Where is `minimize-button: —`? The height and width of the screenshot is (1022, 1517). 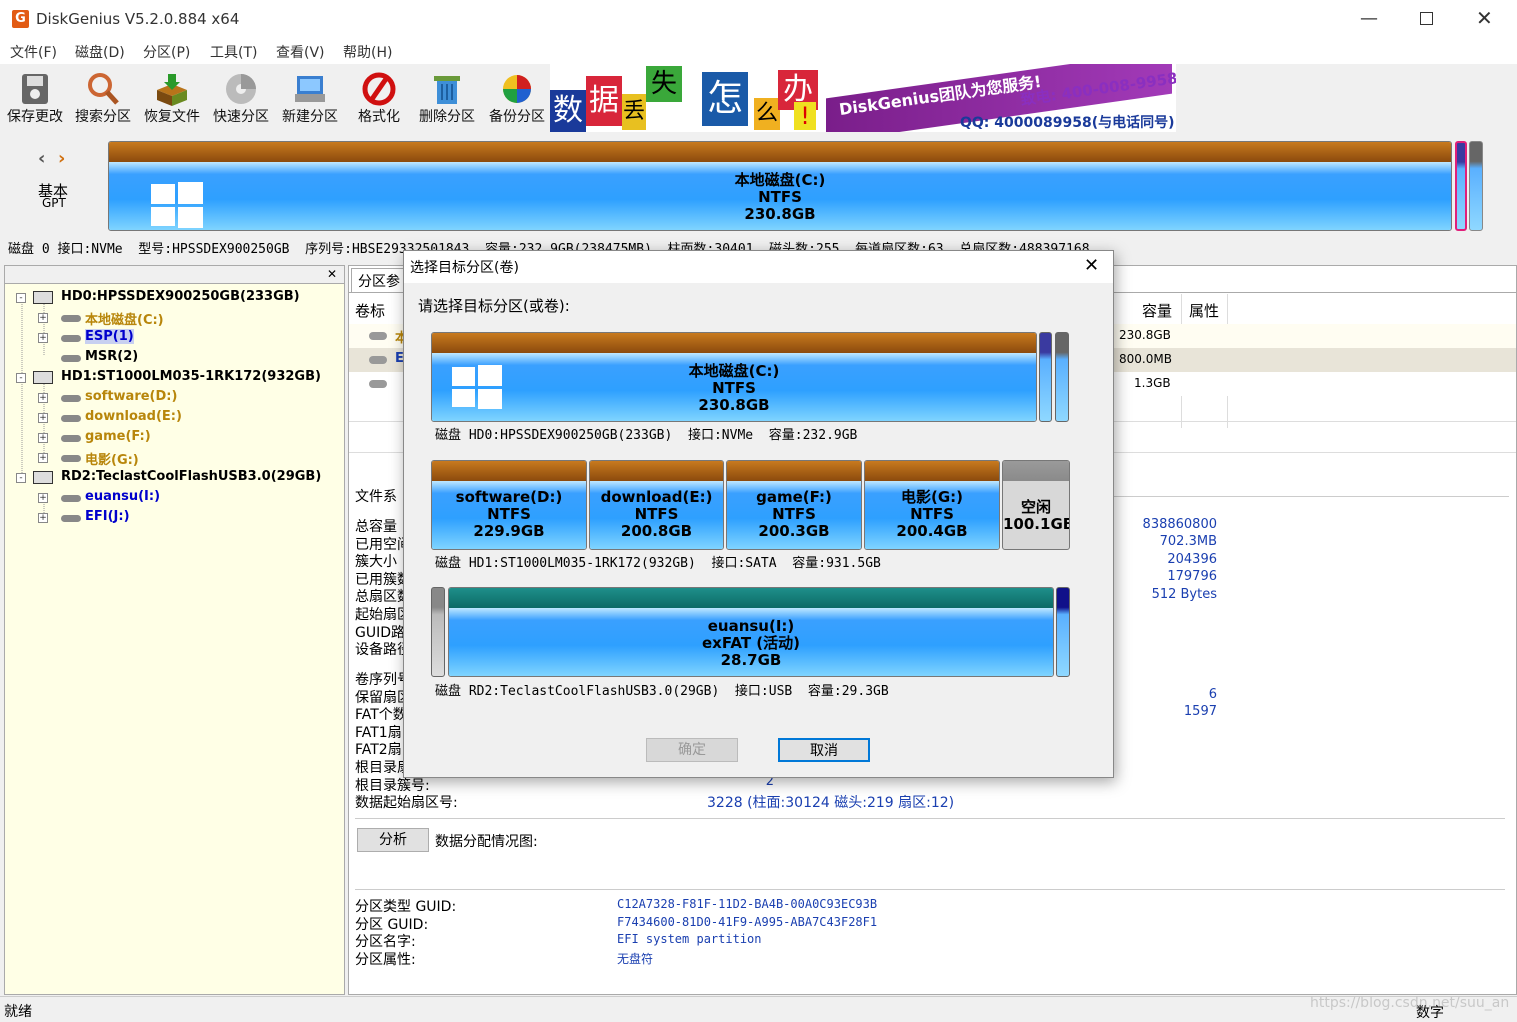 minimize-button: — is located at coordinates (1370, 18).